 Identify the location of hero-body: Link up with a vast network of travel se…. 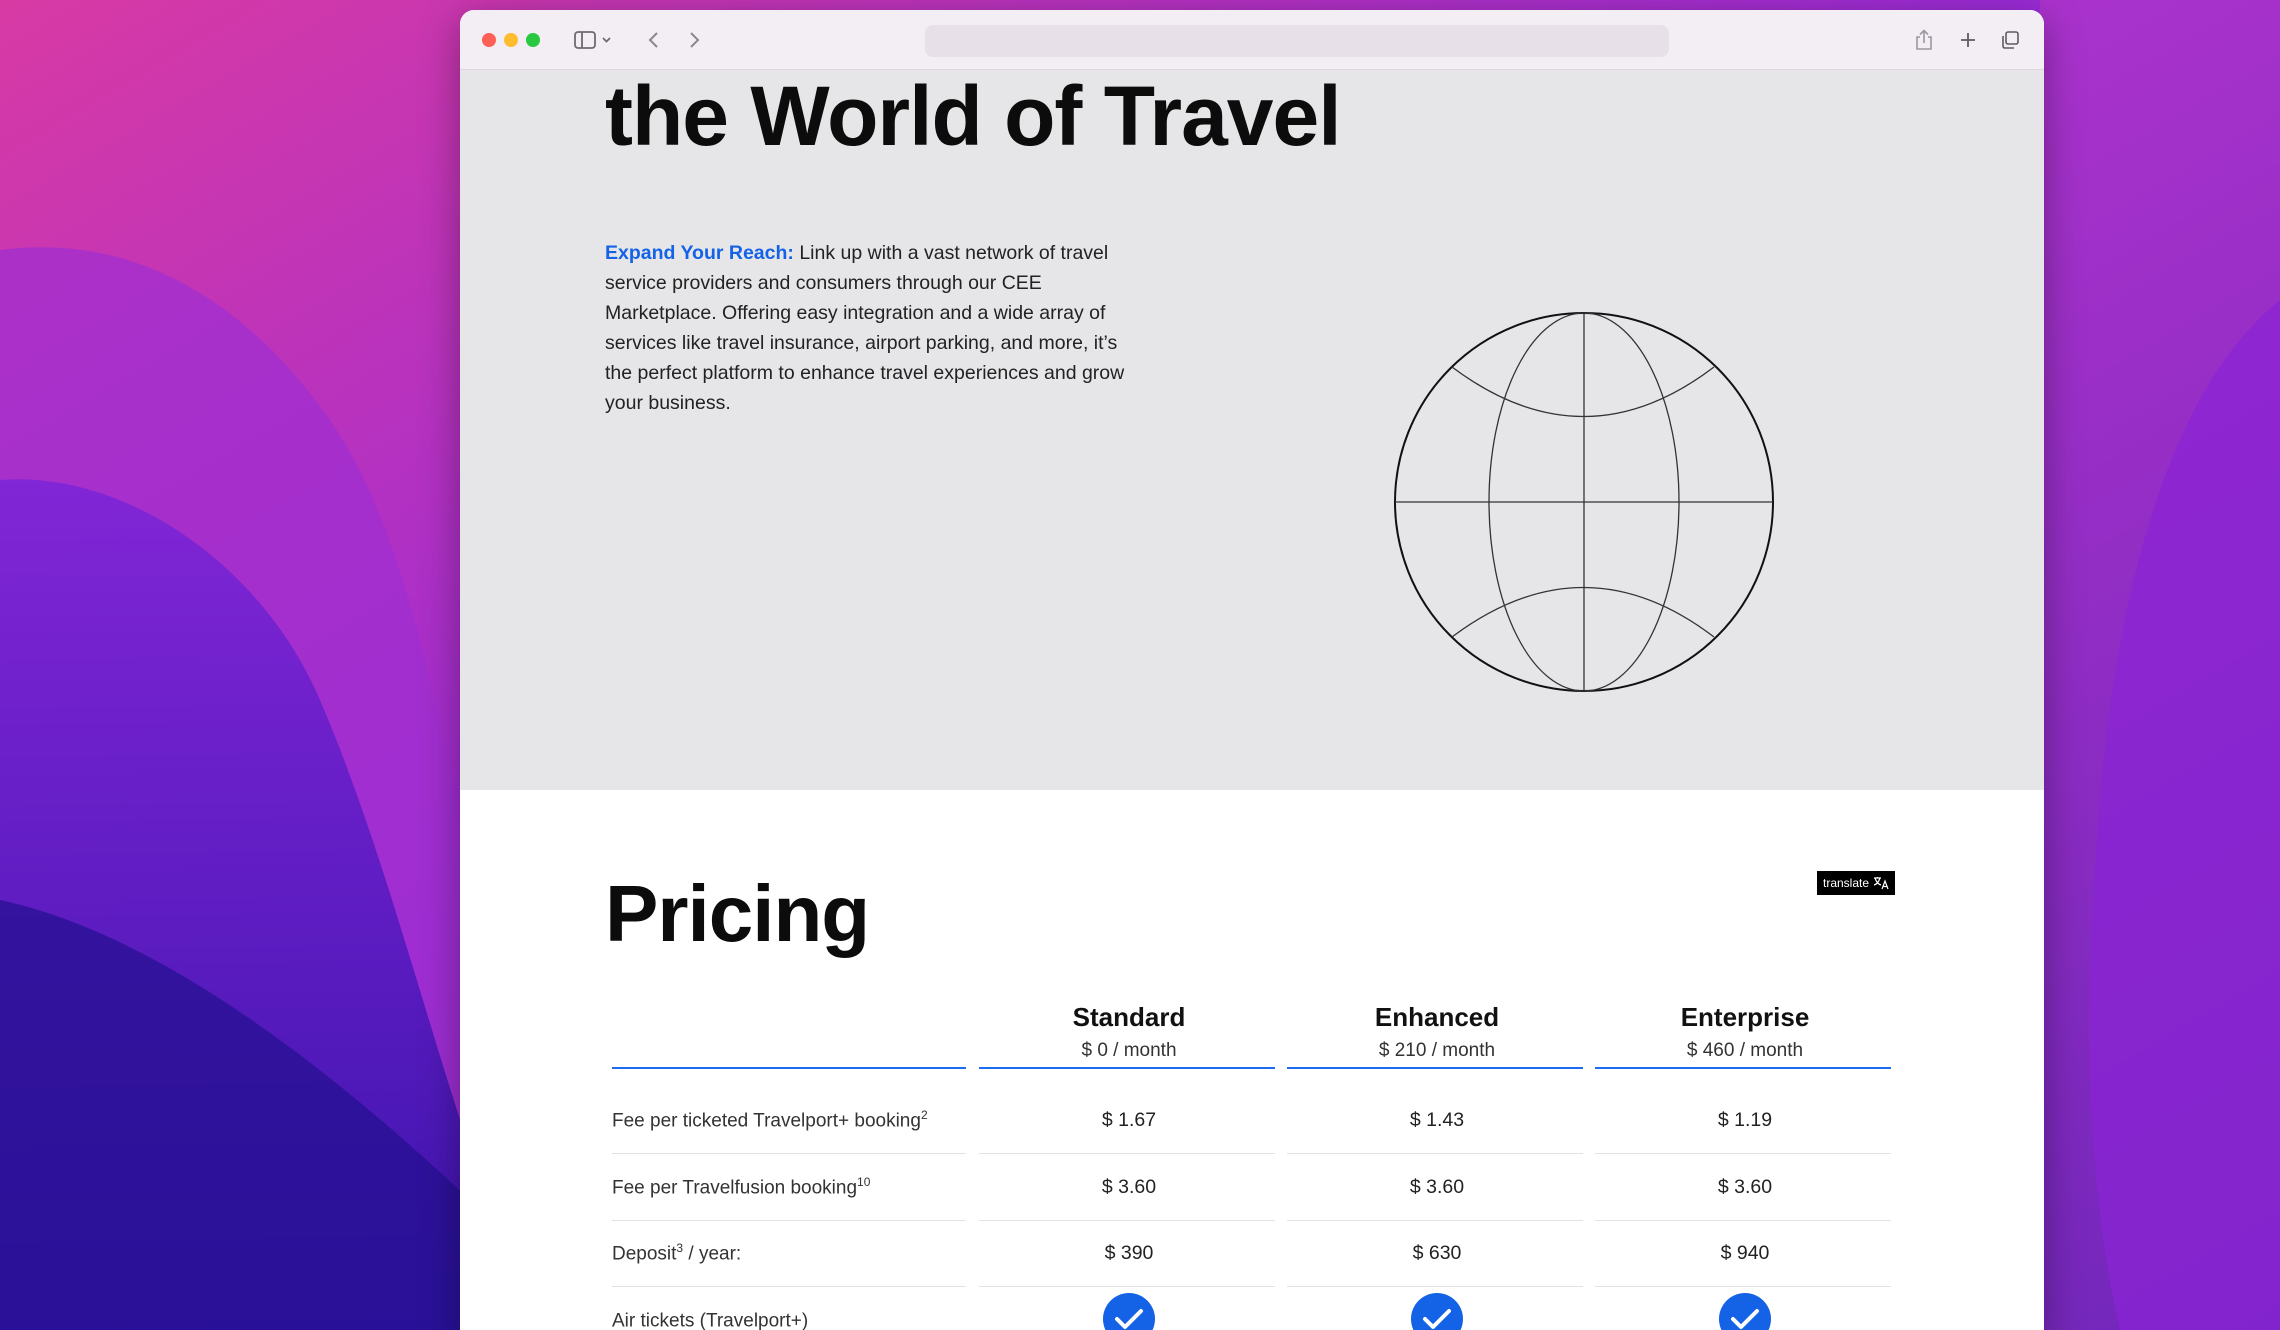
(865, 328).